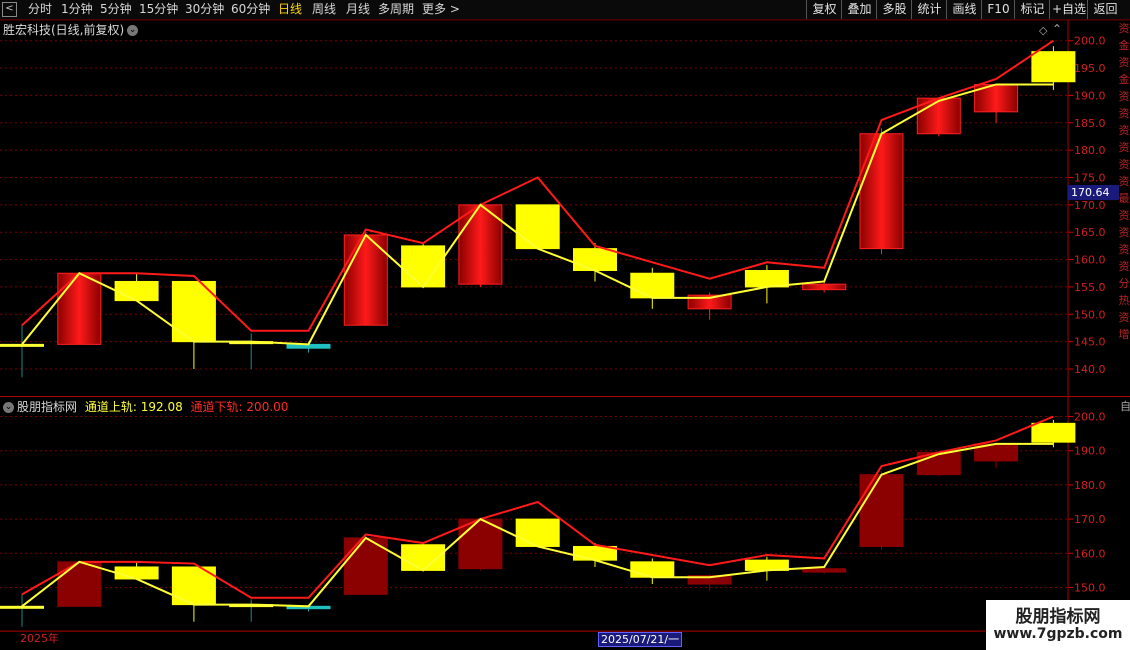 This screenshot has height=650, width=1130. I want to click on year-label: 2025年, so click(39, 638).